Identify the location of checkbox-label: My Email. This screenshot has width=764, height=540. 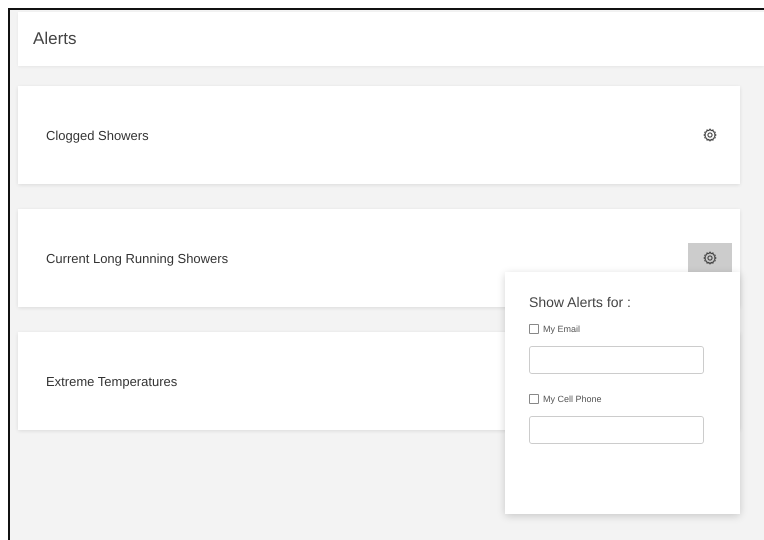
(561, 329).